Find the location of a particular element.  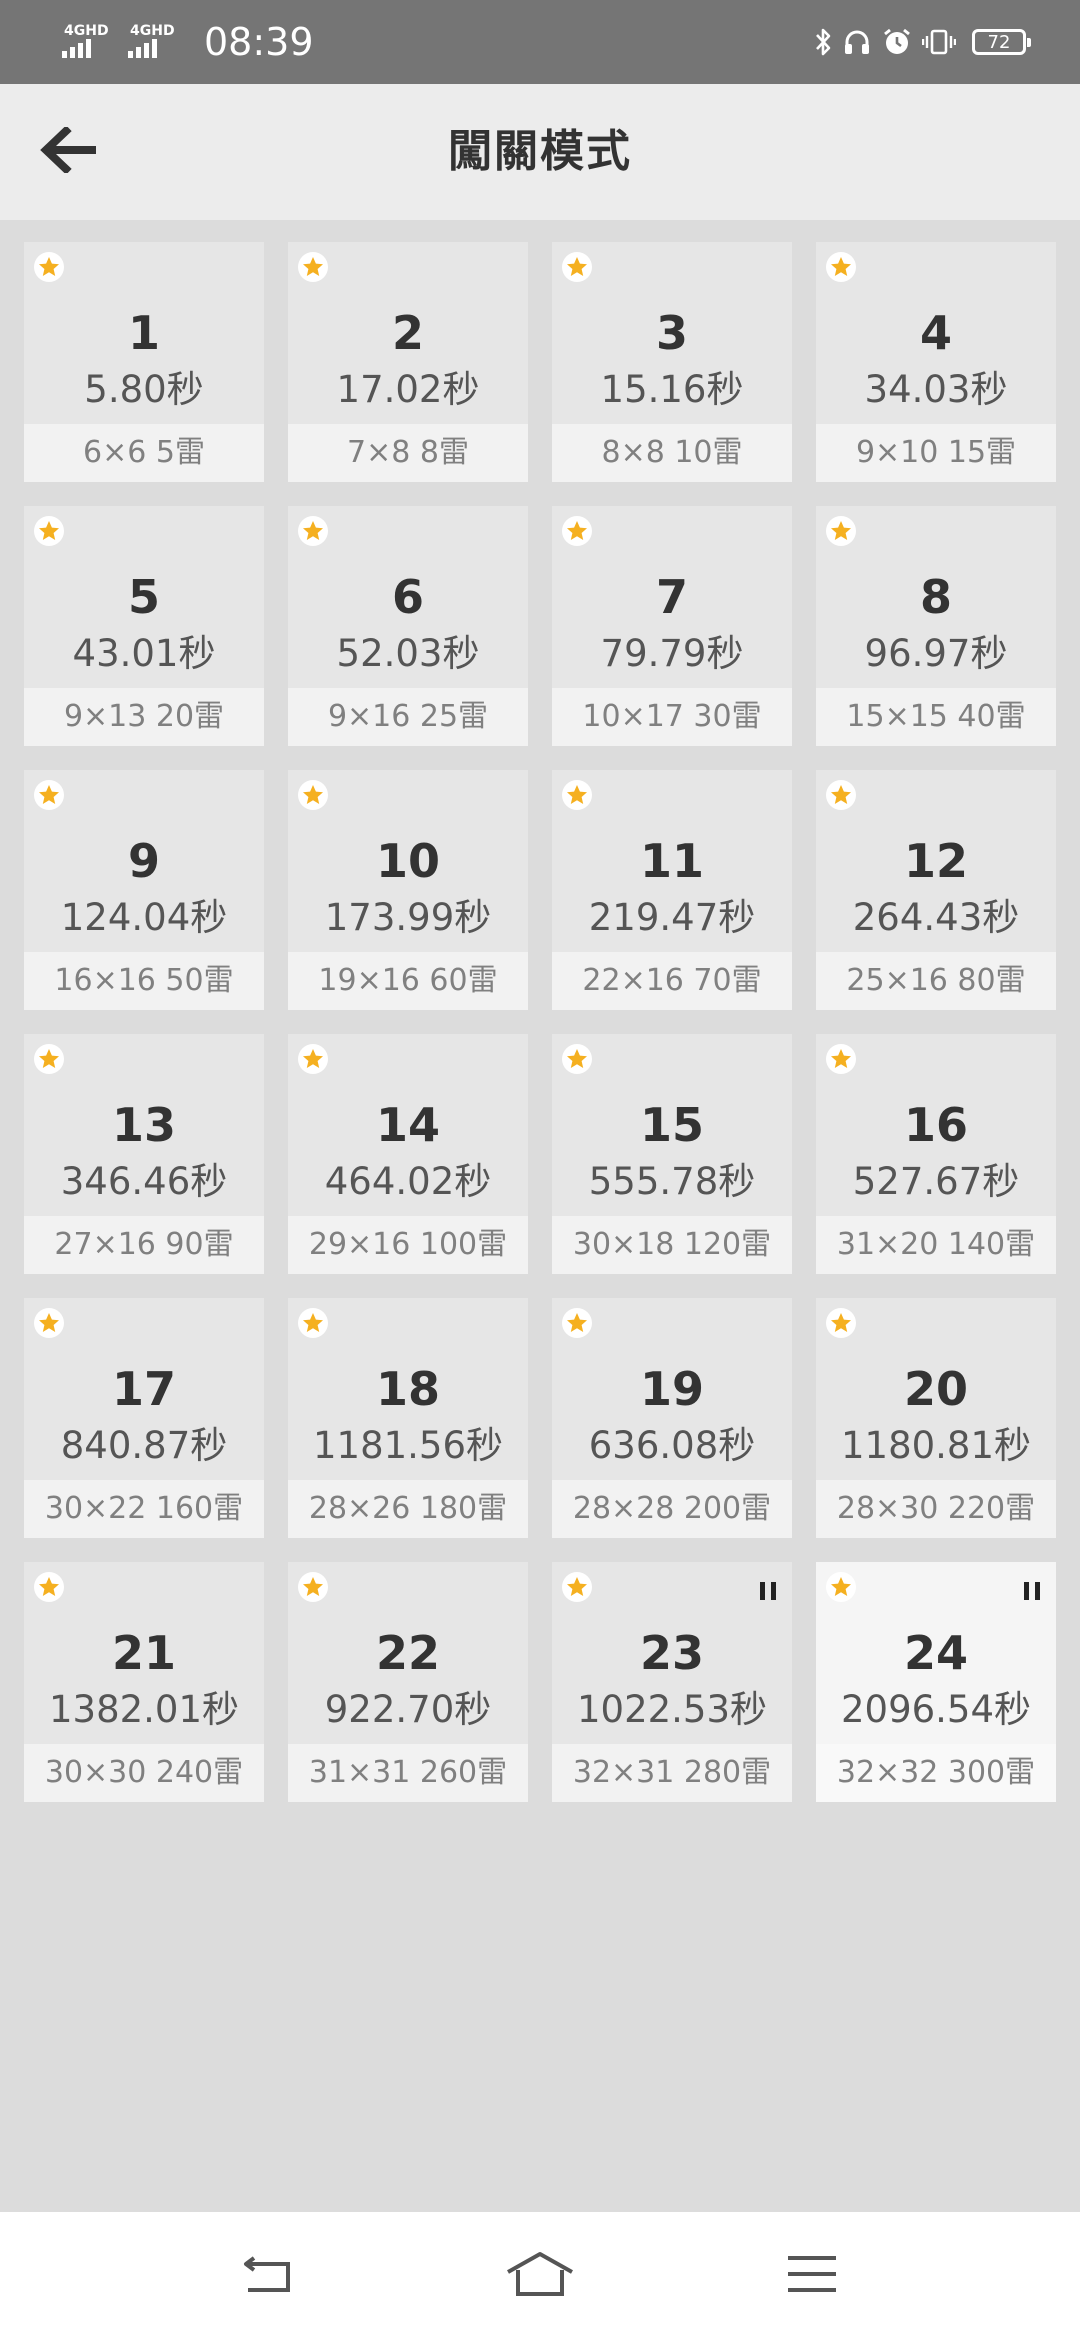

best-time: 2096.54秒 is located at coordinates (935, 1709).